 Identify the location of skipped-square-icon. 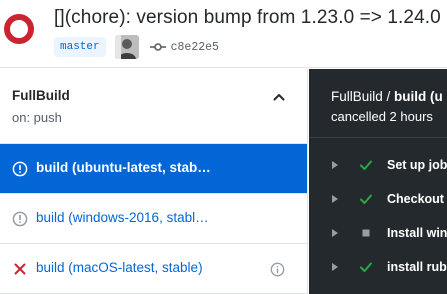
(366, 233).